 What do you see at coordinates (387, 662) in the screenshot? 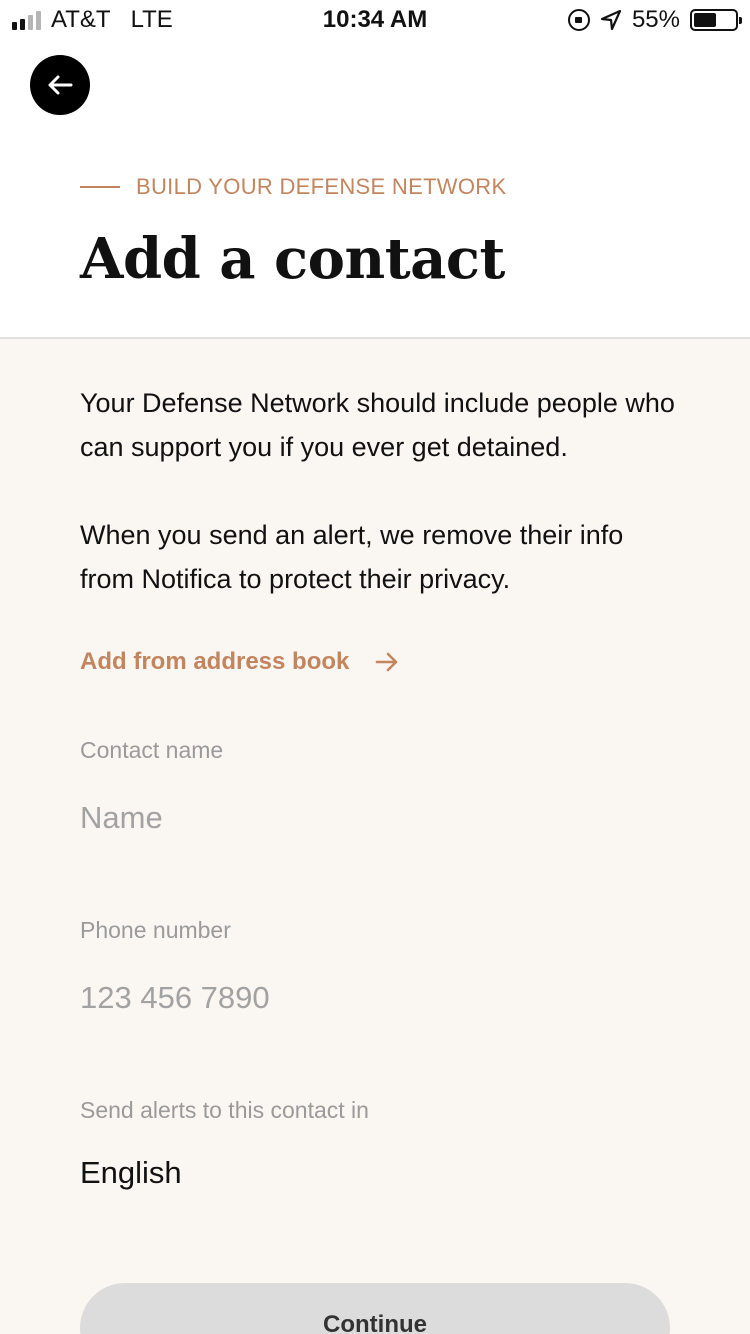
I see `arrow-right-icon` at bounding box center [387, 662].